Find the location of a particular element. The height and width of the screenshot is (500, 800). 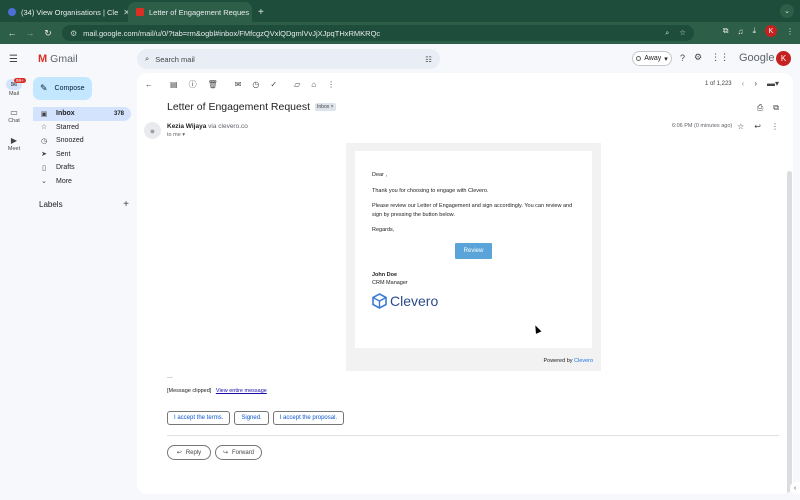

browser-tab-gmail: Letter of Engagement Reques ✕ is located at coordinates (190, 12).